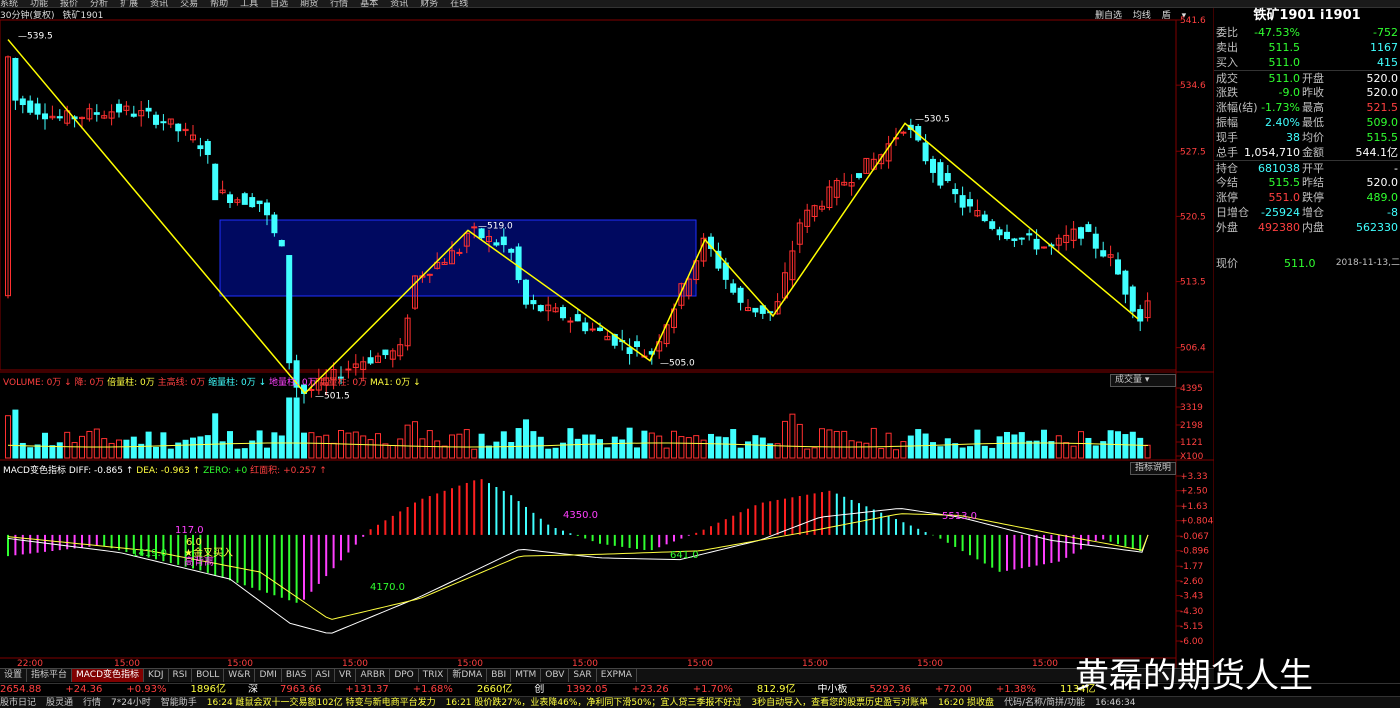 The height and width of the screenshot is (708, 1400). I want to click on quote-row: 日增仓 -25924 增仓 -8, so click(1307, 212).